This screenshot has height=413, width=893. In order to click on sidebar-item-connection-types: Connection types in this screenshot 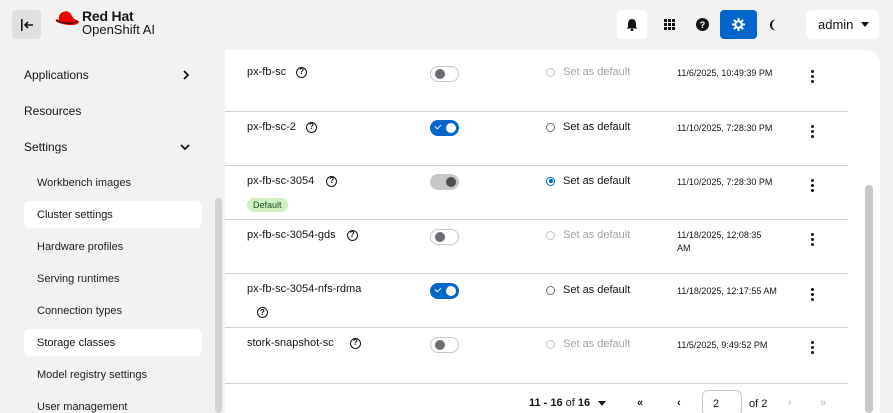, I will do `click(113, 310)`.